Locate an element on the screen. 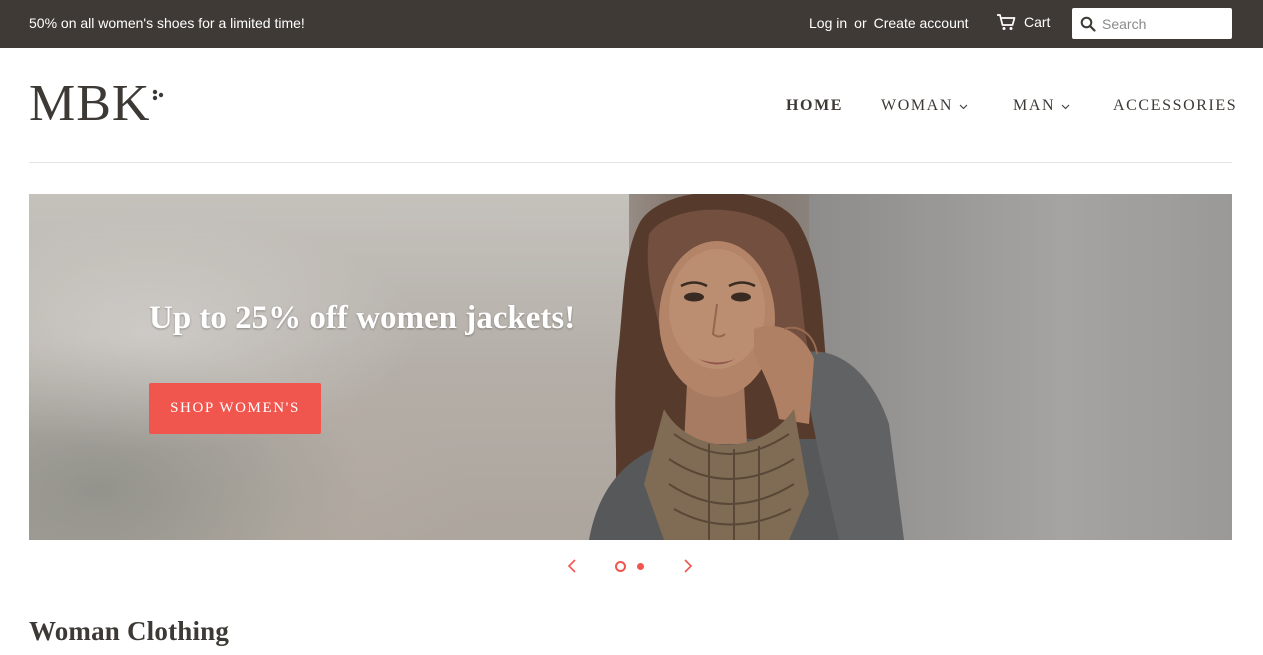  search-box is located at coordinates (1152, 23).